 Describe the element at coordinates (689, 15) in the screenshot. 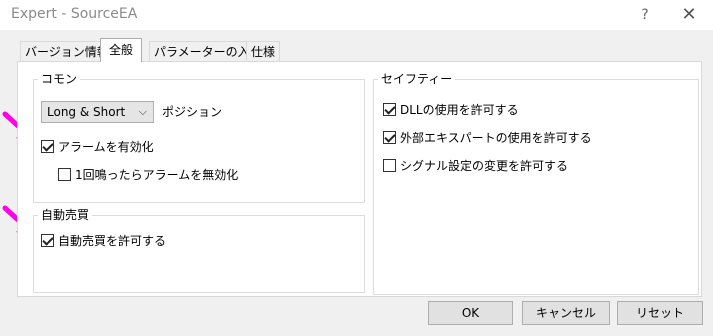

I see `close-button: ✕` at that location.